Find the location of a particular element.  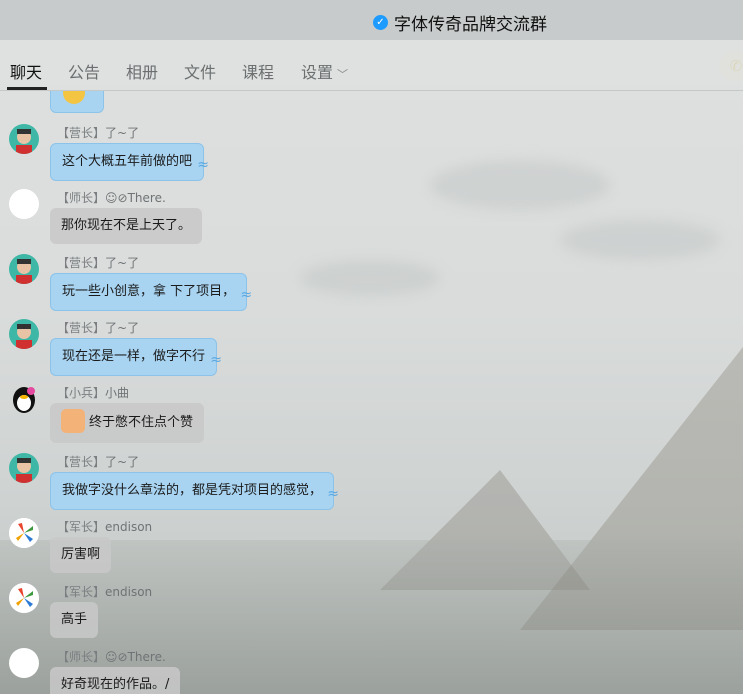

tab-album: 相册 is located at coordinates (142, 71).